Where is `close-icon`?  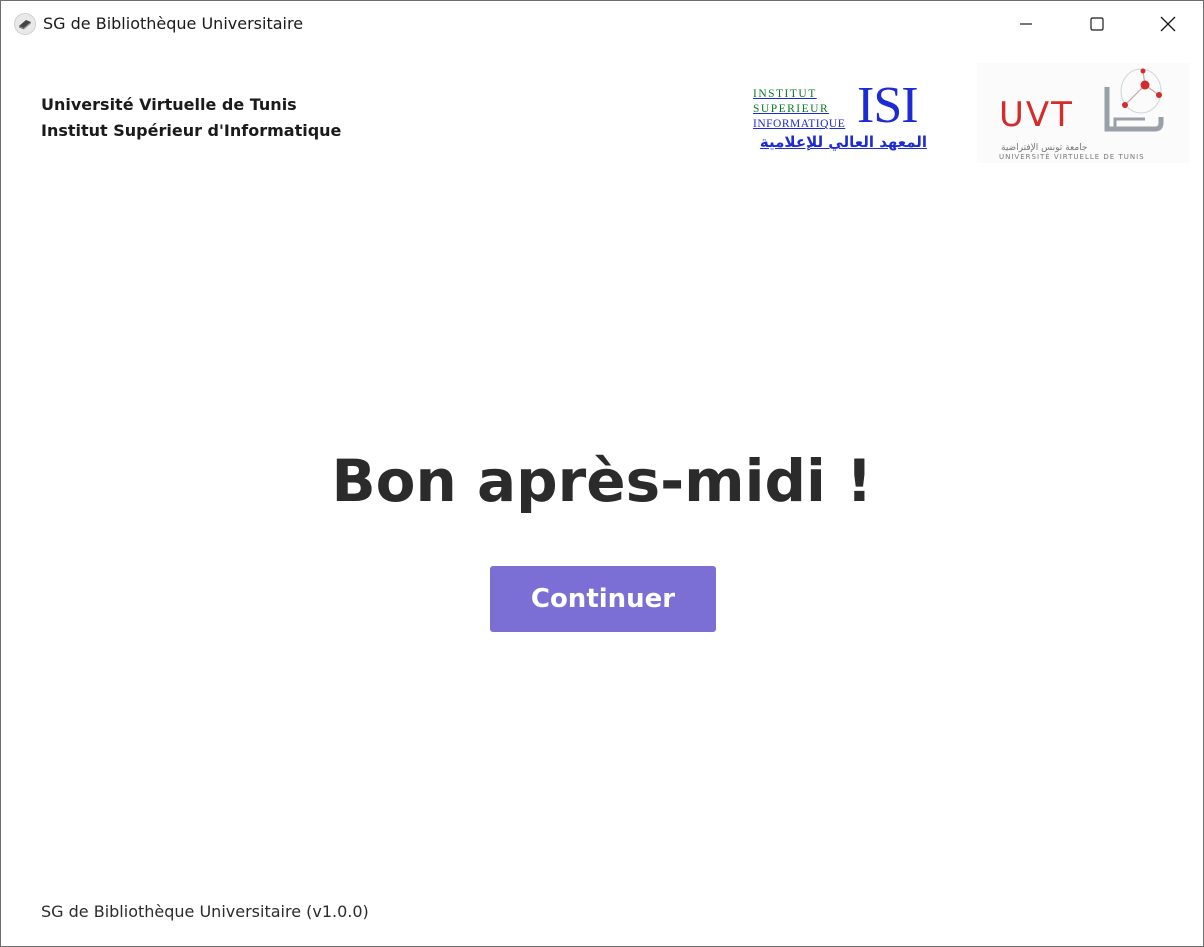
close-icon is located at coordinates (1168, 24).